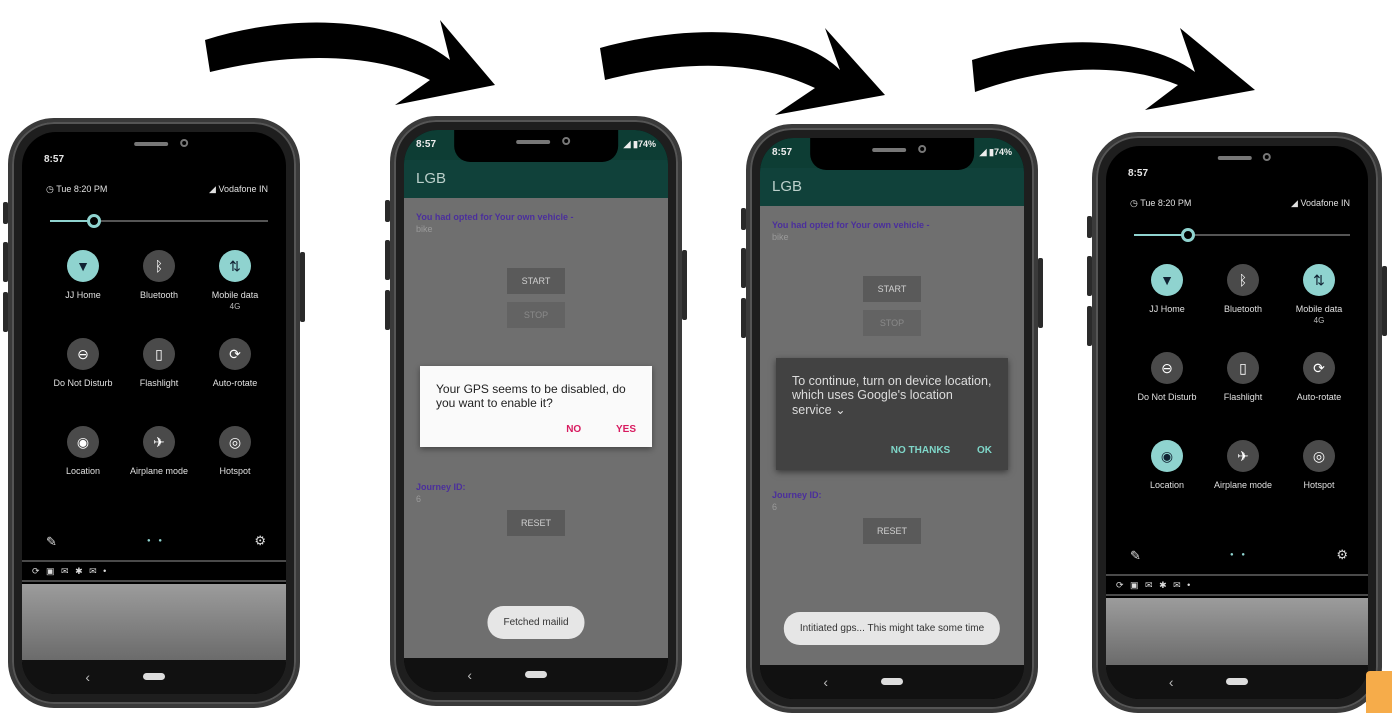 This screenshot has width=1392, height=713. What do you see at coordinates (1379, 692) in the screenshot?
I see `orange-corner` at bounding box center [1379, 692].